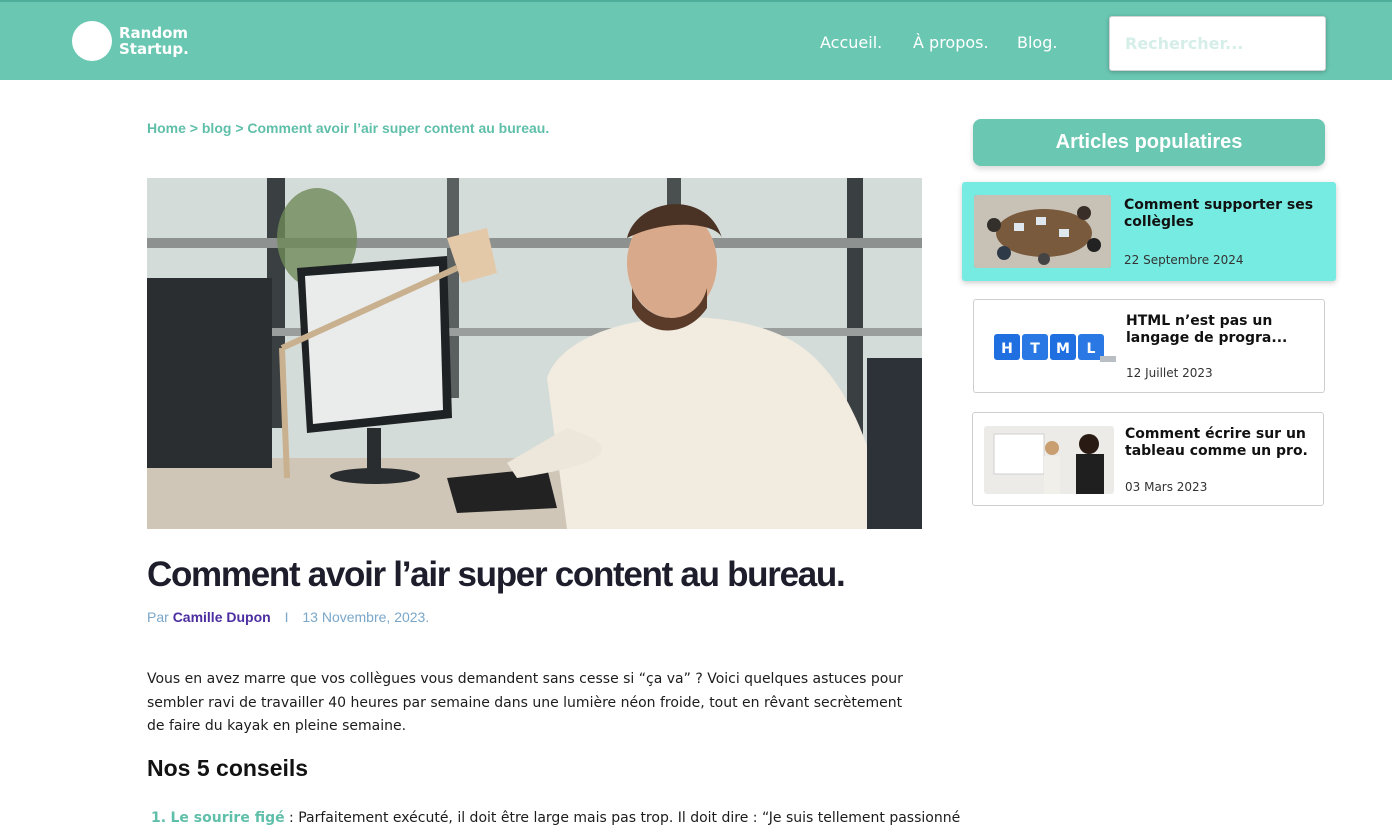  Describe the element at coordinates (1037, 42) in the screenshot. I see `nav-link-blog: Blog.` at that location.